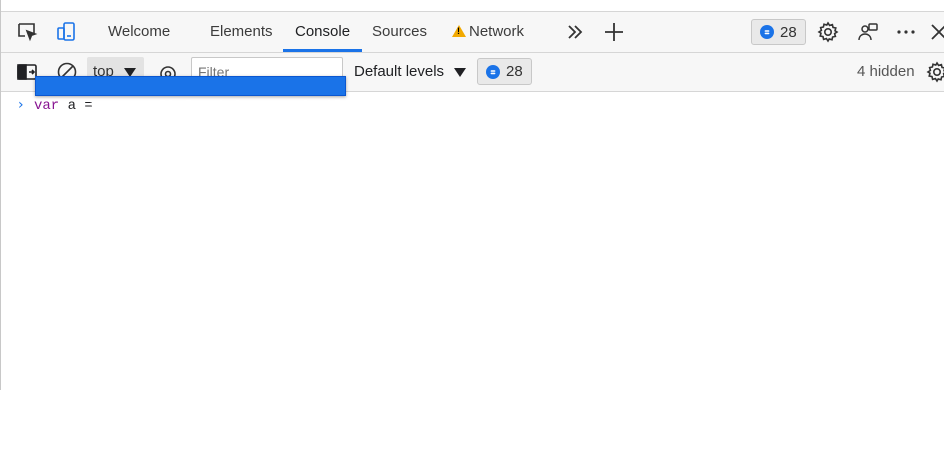 This screenshot has width=944, height=454. Describe the element at coordinates (935, 32) in the screenshot. I see `close-icon` at that location.